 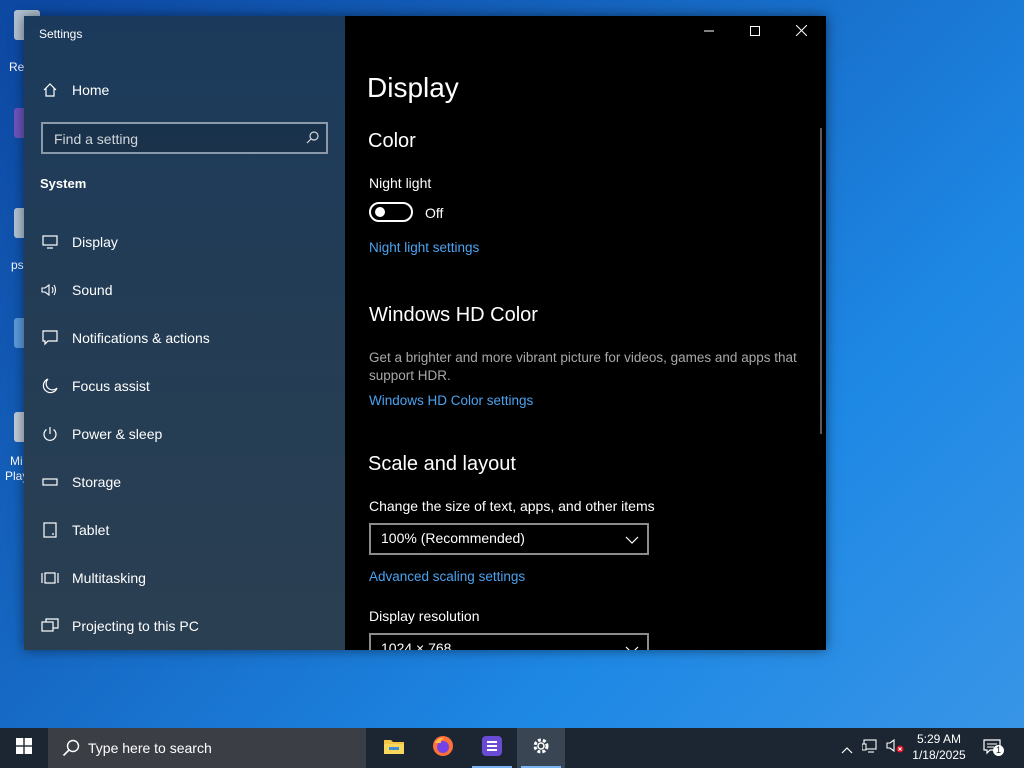 I want to click on close-icon, so click(x=801, y=32).